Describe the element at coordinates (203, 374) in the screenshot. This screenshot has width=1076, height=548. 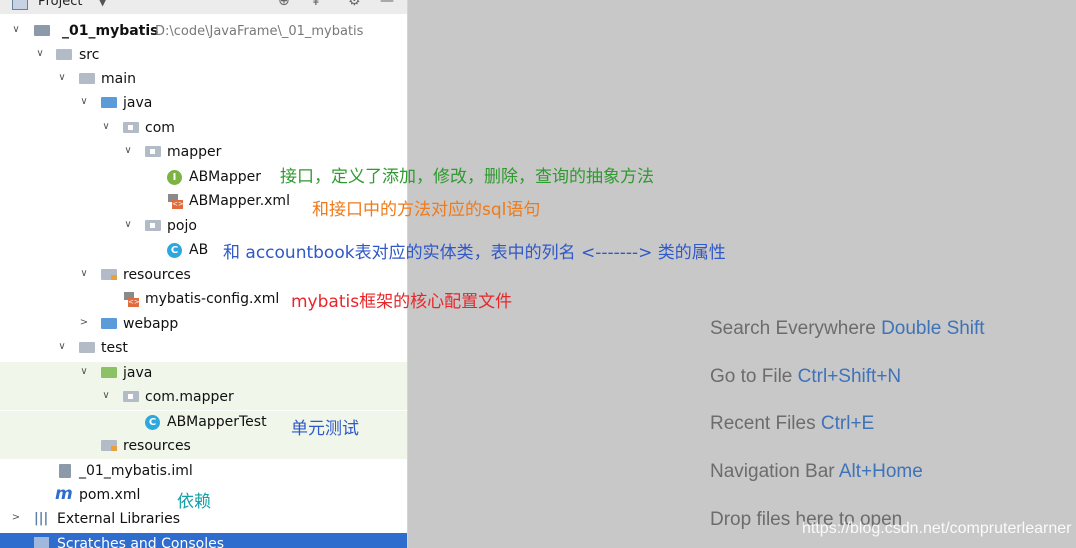
I see `tree-node-test-java: ∨ java` at that location.